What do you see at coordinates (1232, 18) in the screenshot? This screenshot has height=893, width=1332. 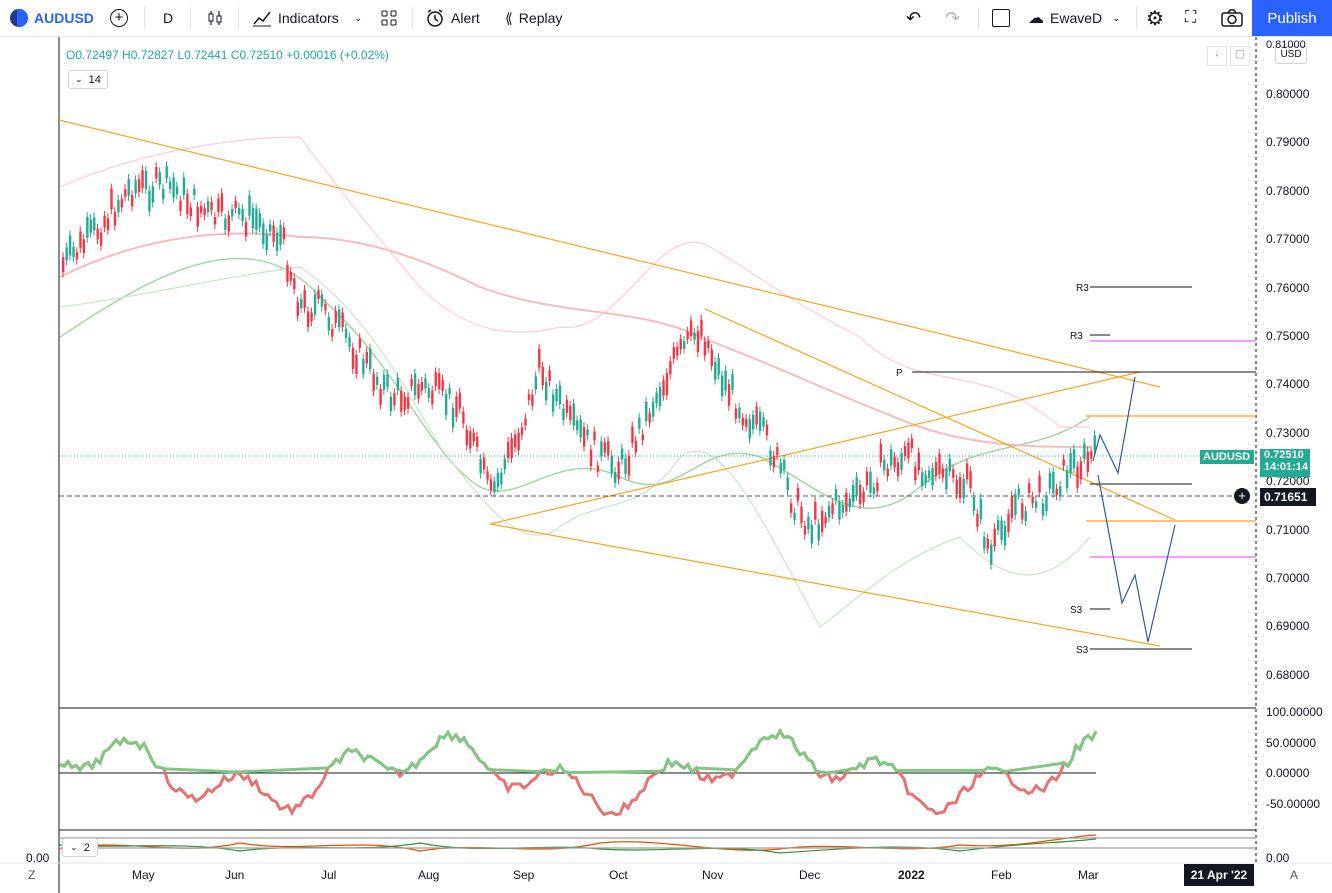 I see `snapshot-button` at bounding box center [1232, 18].